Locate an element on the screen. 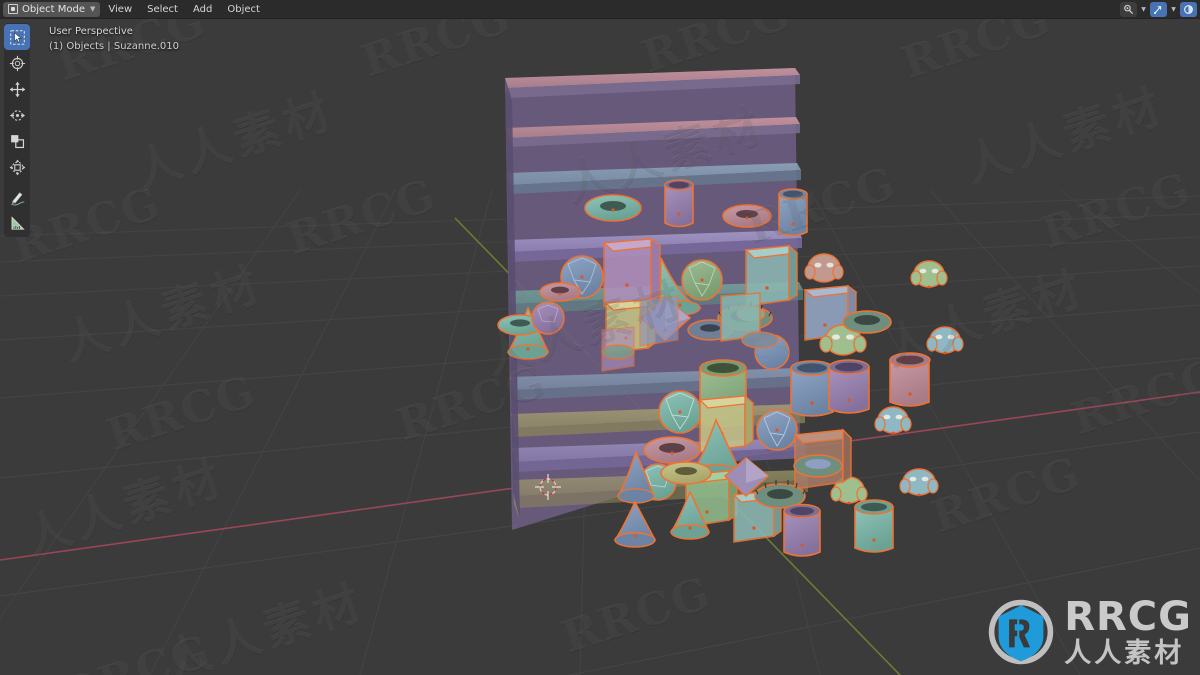 The height and width of the screenshot is (675, 1200). annotate-icon is located at coordinates (17, 198).